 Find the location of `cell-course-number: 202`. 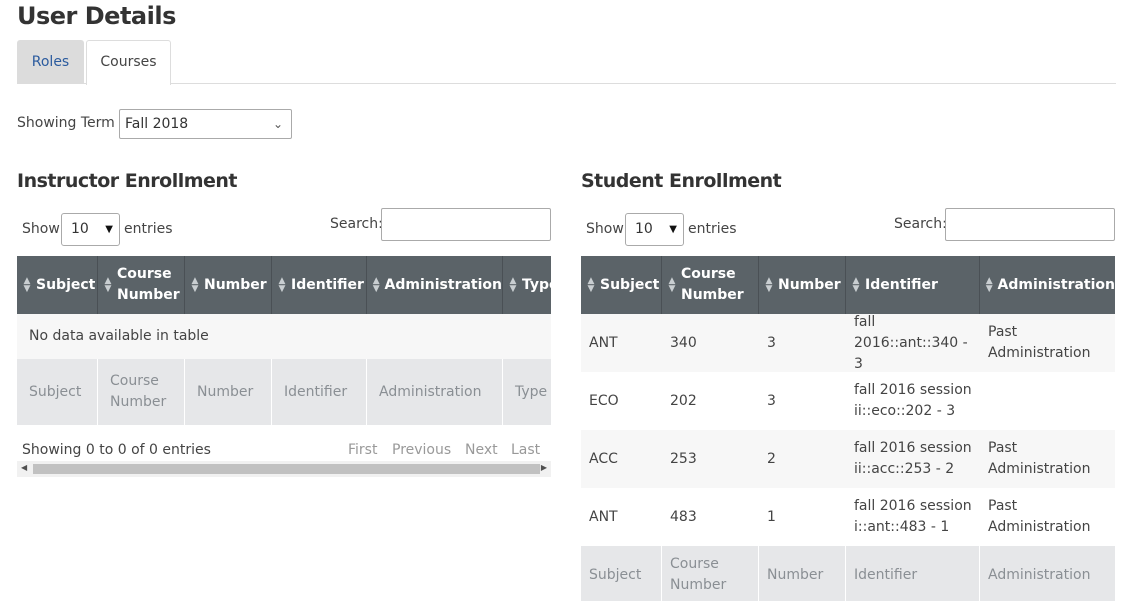

cell-course-number: 202 is located at coordinates (683, 400).